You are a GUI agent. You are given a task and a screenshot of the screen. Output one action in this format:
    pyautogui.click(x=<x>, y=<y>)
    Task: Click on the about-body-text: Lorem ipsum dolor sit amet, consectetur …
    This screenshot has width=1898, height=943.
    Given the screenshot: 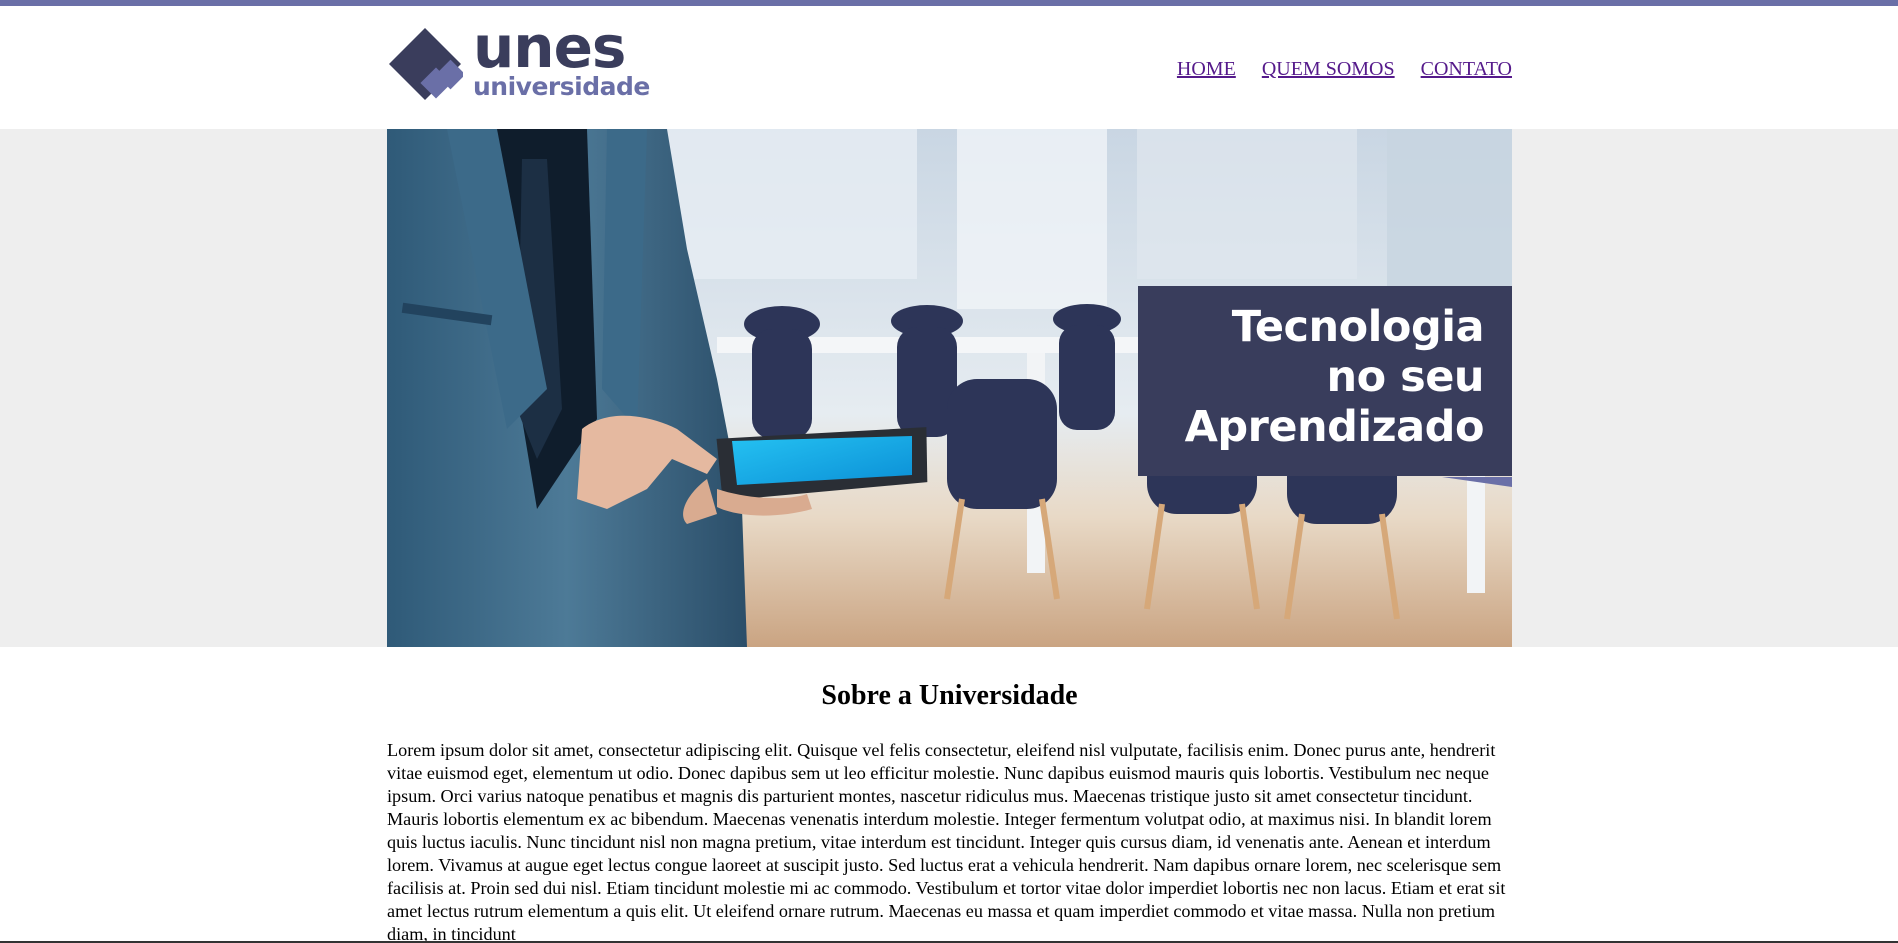 What is the action you would take?
    pyautogui.click(x=946, y=841)
    